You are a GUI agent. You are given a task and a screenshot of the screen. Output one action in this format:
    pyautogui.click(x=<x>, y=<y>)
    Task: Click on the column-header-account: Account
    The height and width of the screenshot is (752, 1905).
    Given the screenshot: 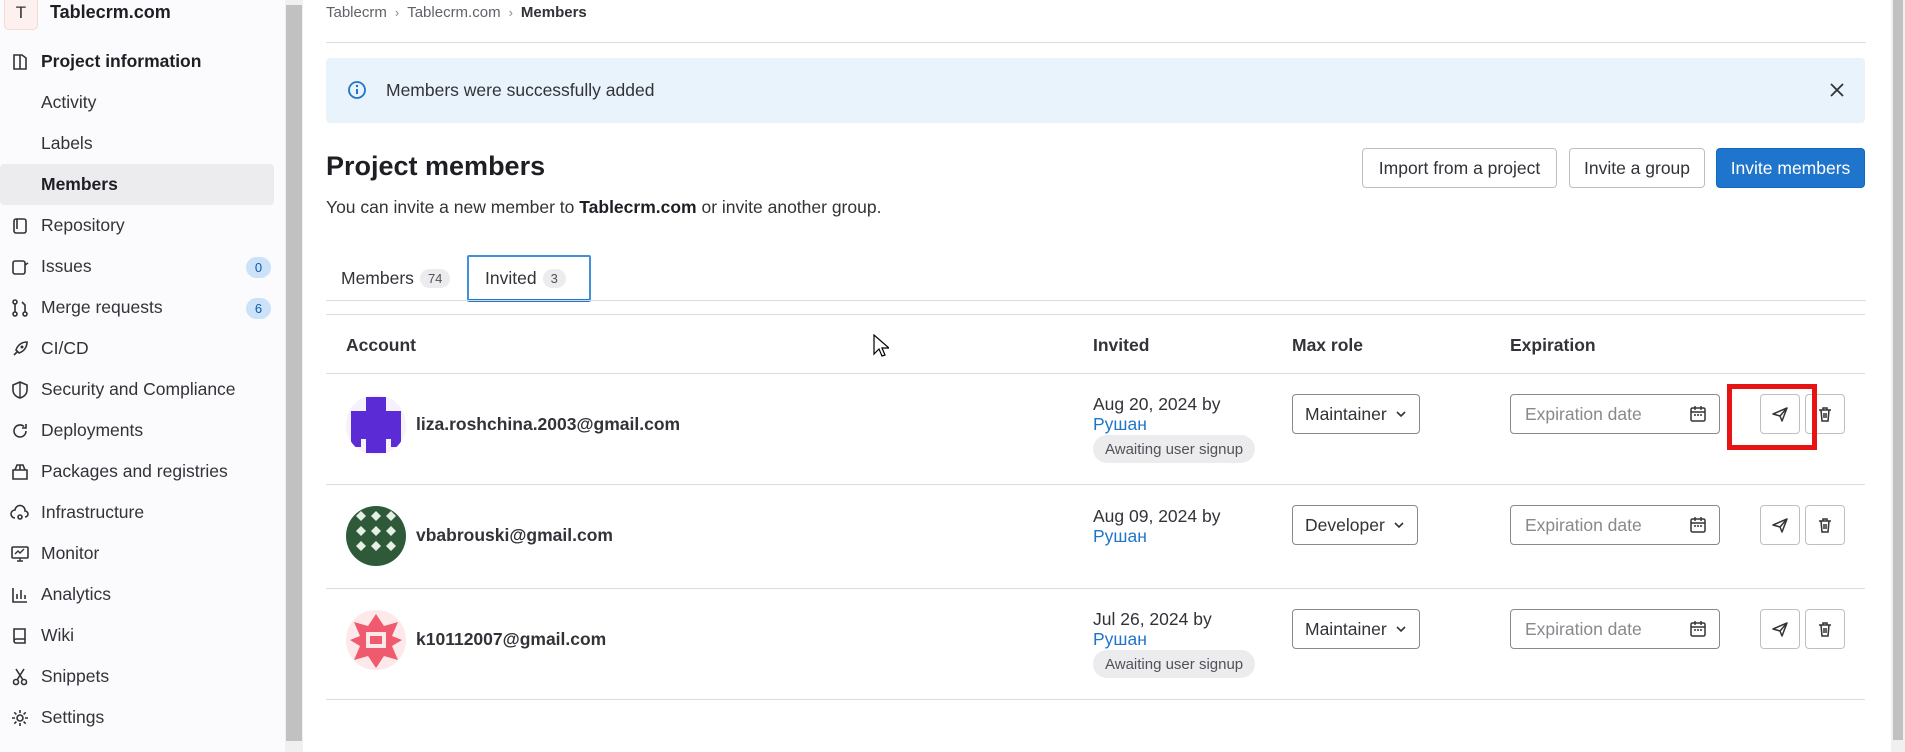 What is the action you would take?
    pyautogui.click(x=381, y=345)
    